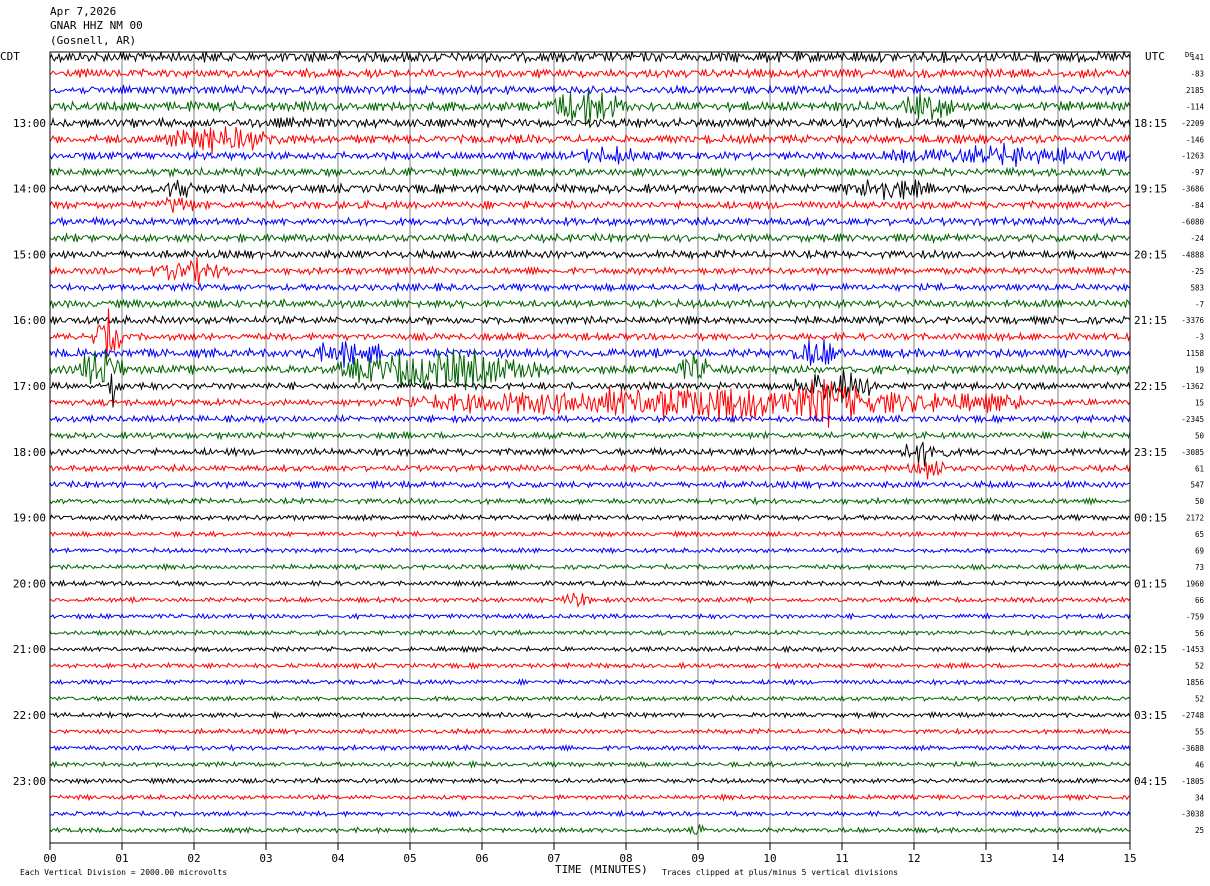 This screenshot has height=886, width=1210. I want to click on utc-hour-label: 22:15, so click(1150, 386).